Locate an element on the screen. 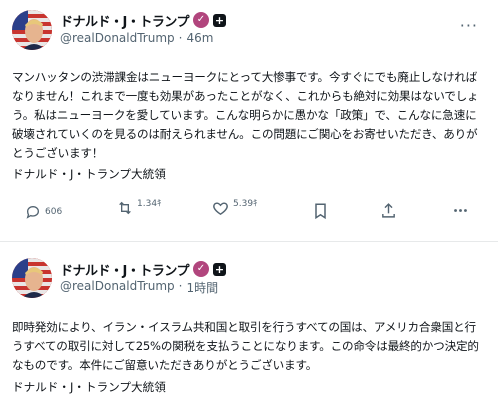  repost-button: 1.34ｷ is located at coordinates (139, 207).